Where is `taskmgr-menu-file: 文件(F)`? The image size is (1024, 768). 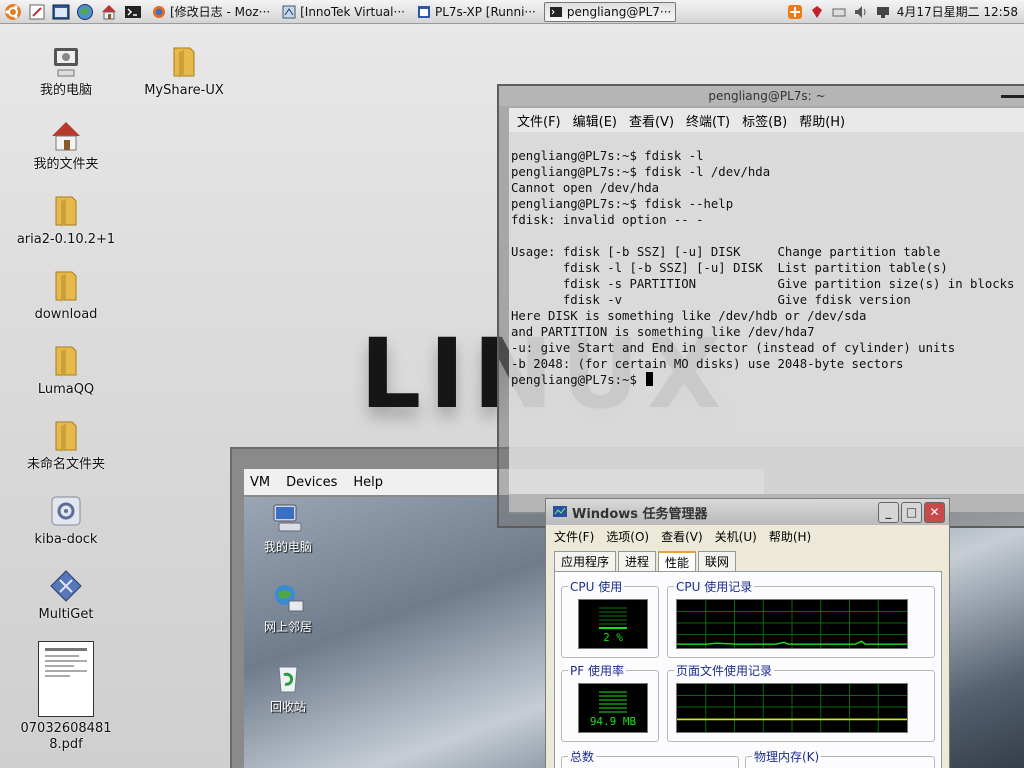
taskmgr-menu-file: 文件(F) is located at coordinates (574, 536).